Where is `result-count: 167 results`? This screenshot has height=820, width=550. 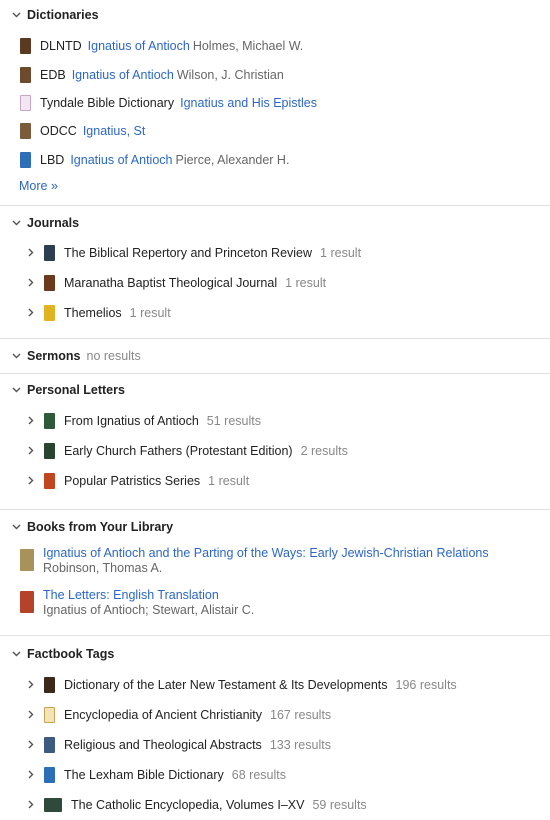
result-count: 167 results is located at coordinates (301, 714).